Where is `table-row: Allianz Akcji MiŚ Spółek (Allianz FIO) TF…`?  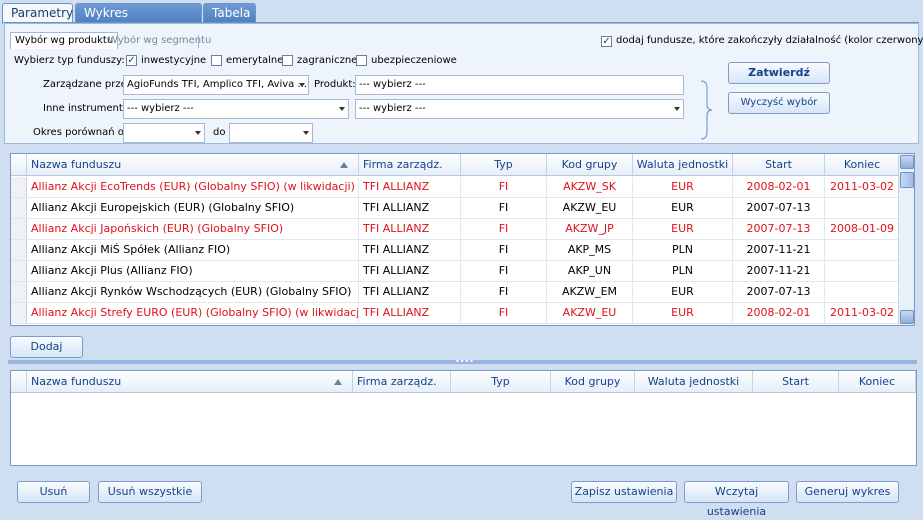 table-row: Allianz Akcji MiŚ Spółek (Allianz FIO) TF… is located at coordinates (462, 250).